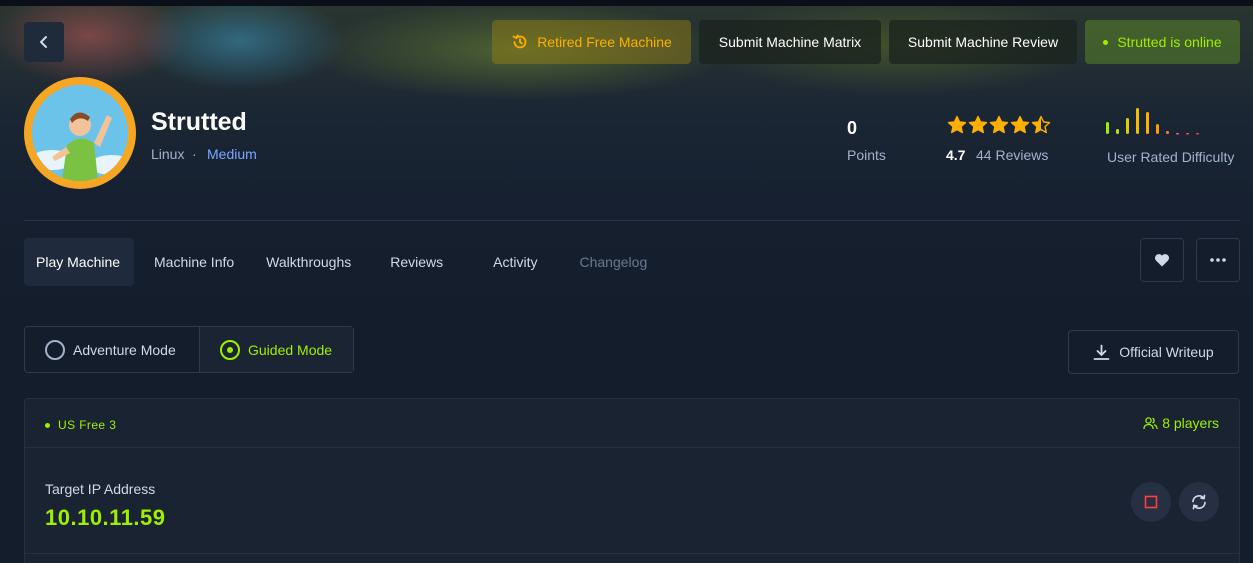 The image size is (1253, 563). I want to click on official-writeup-button: Official Writeup, so click(1153, 352).